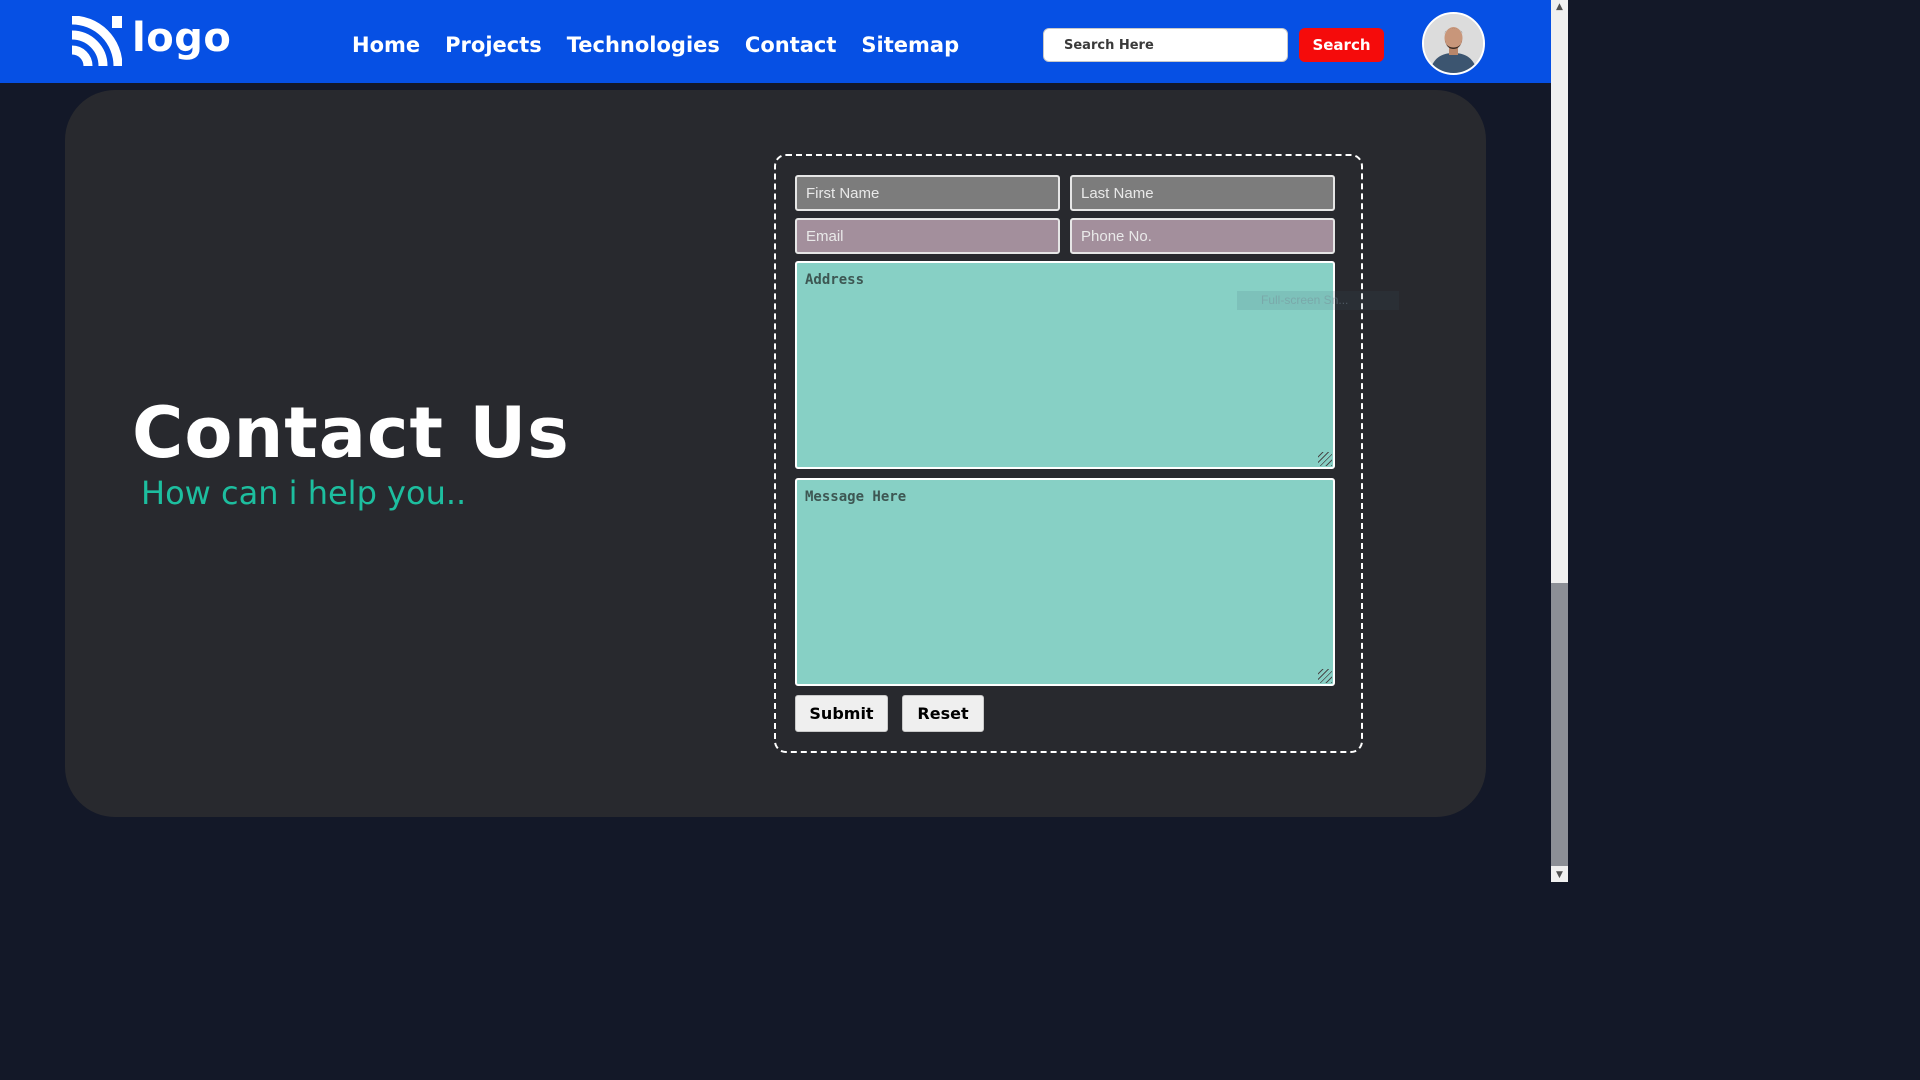  I want to click on email-field, so click(927, 236).